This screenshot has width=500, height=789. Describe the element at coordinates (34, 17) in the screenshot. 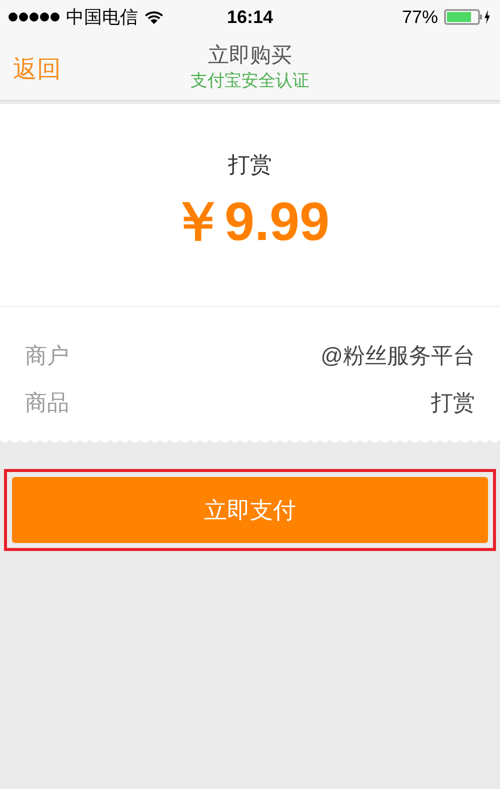

I see `signal-icon` at that location.